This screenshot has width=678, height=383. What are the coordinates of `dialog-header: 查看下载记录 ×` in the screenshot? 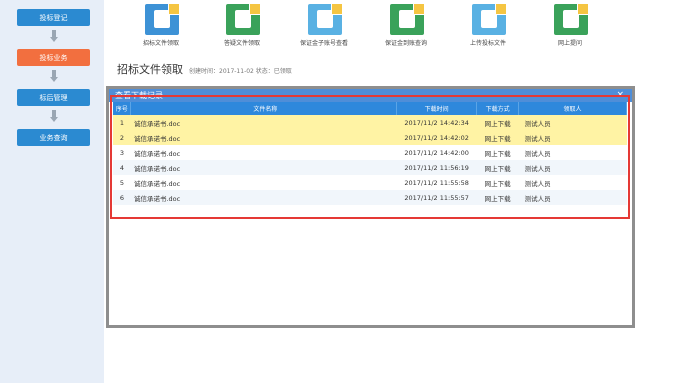 It's located at (370, 95).